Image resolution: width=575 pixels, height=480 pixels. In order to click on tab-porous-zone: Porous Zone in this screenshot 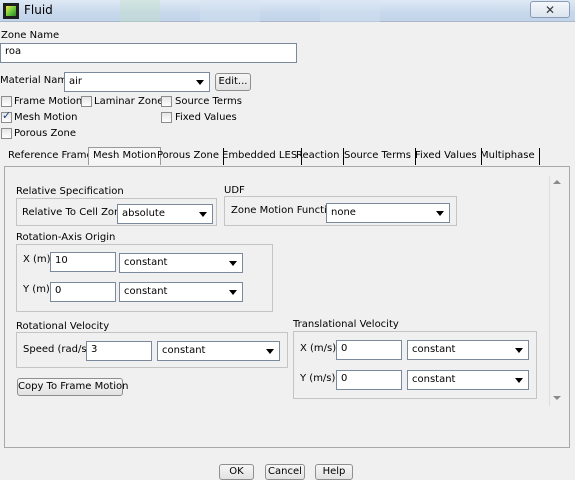, I will do `click(188, 156)`.